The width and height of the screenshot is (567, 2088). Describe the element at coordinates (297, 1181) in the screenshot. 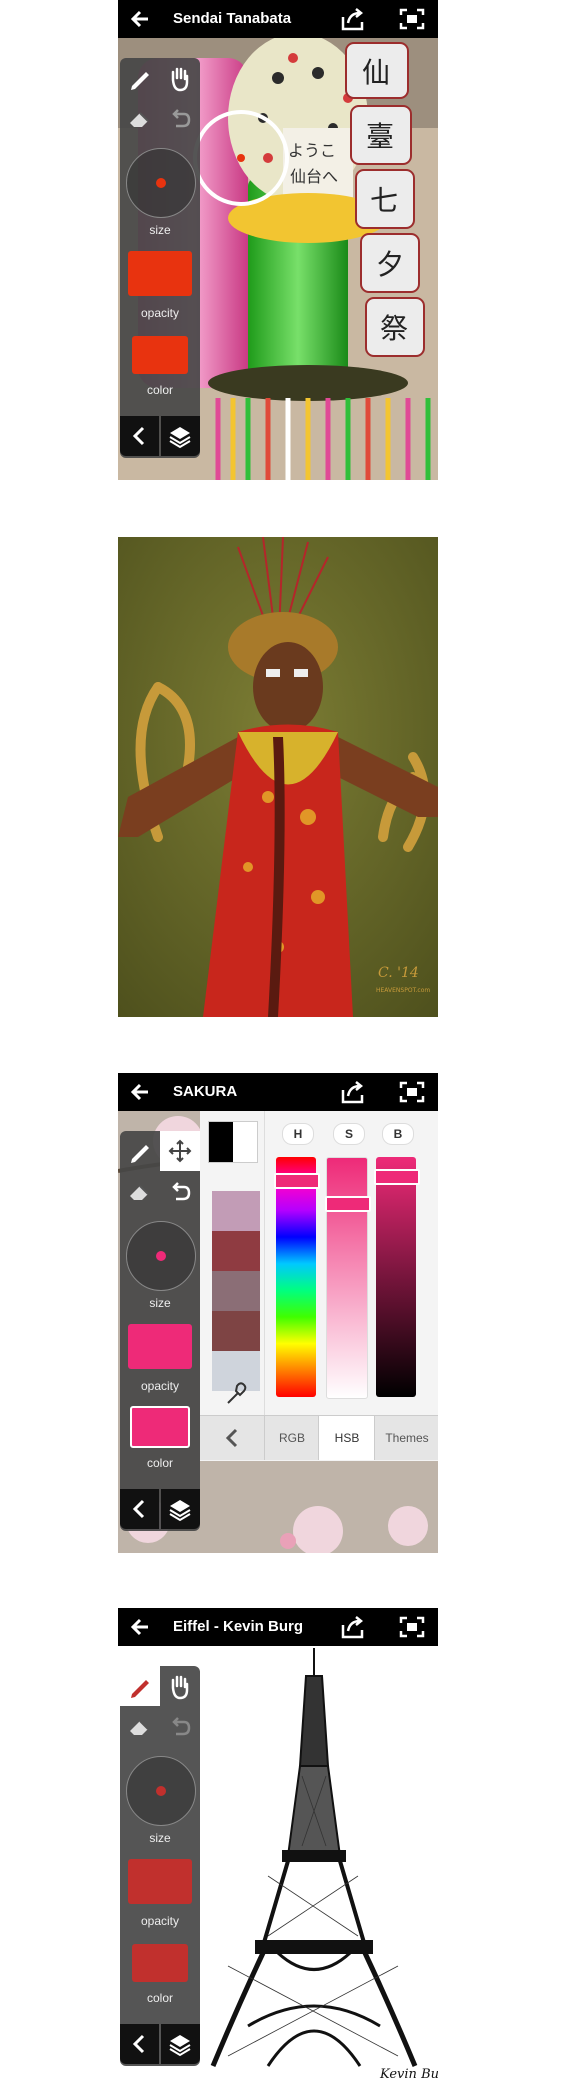

I see `hue-slider-handle` at that location.